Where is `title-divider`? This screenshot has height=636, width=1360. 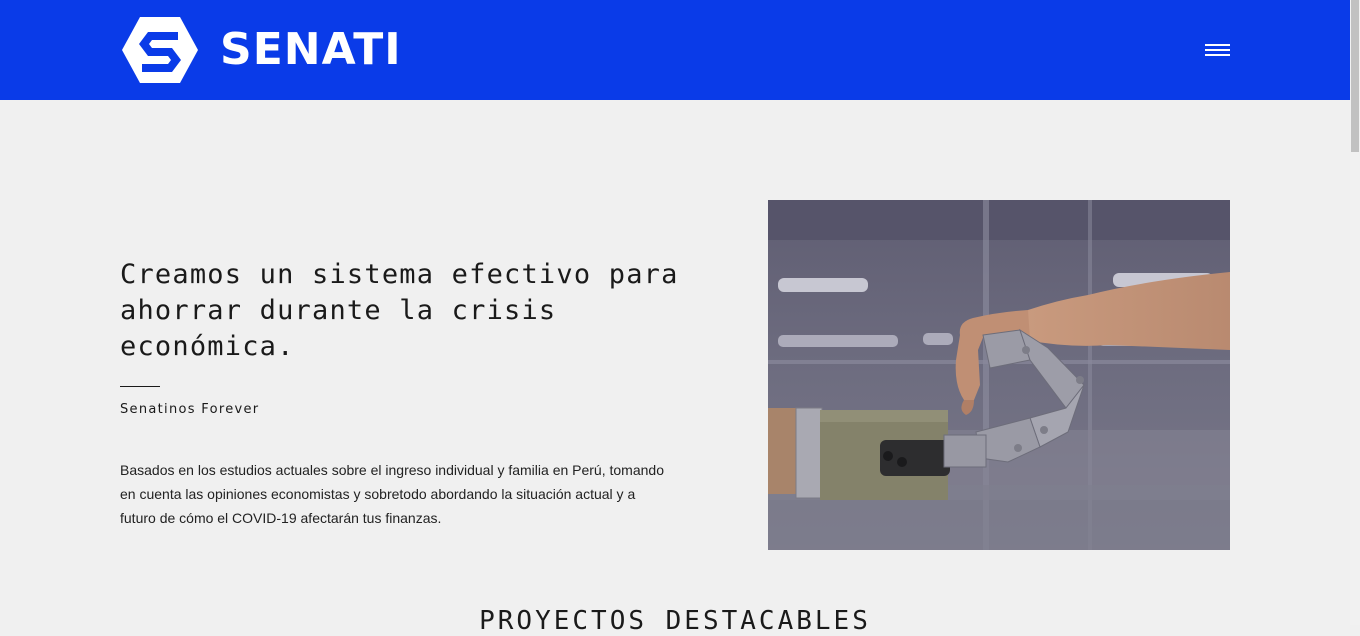
title-divider is located at coordinates (140, 386).